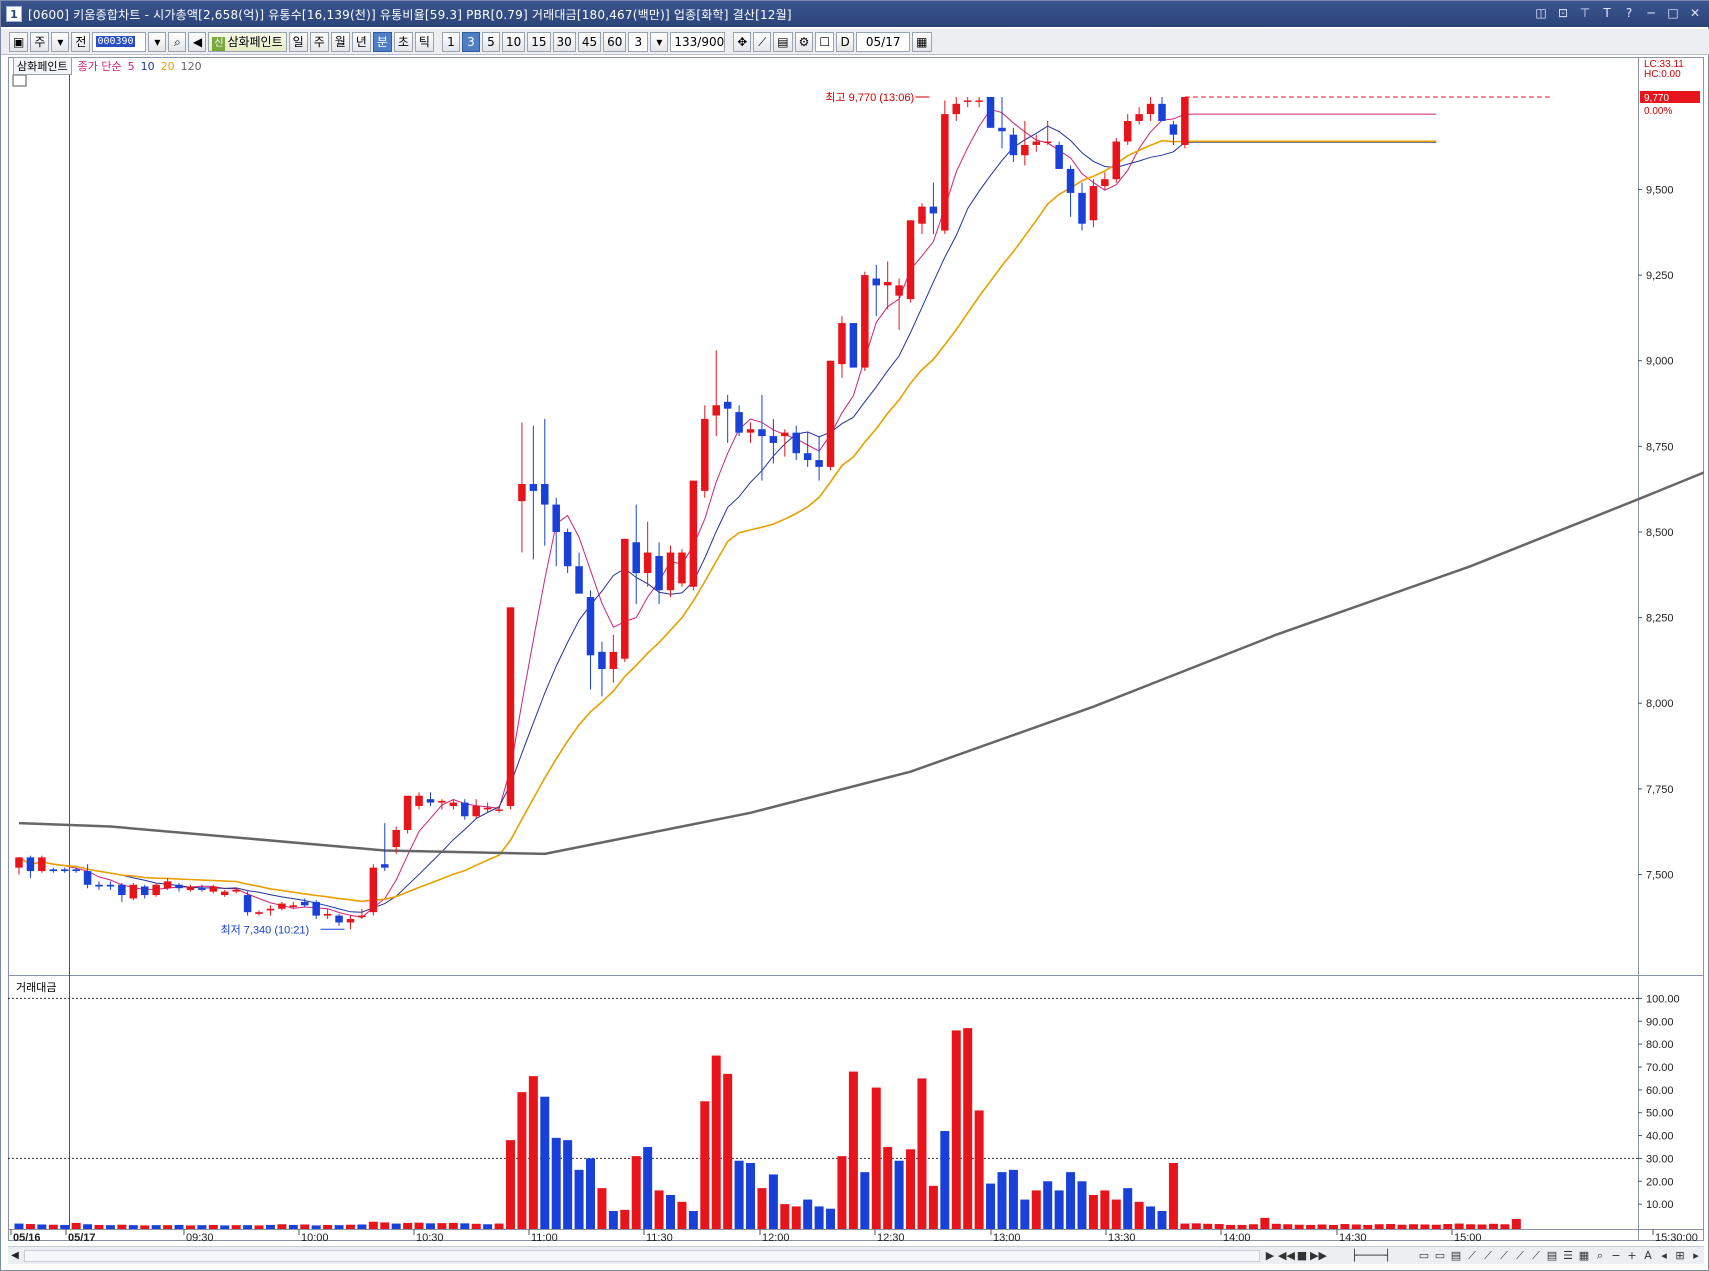 The height and width of the screenshot is (1271, 1709). What do you see at coordinates (382, 41) in the screenshot?
I see `period-button: 분` at bounding box center [382, 41].